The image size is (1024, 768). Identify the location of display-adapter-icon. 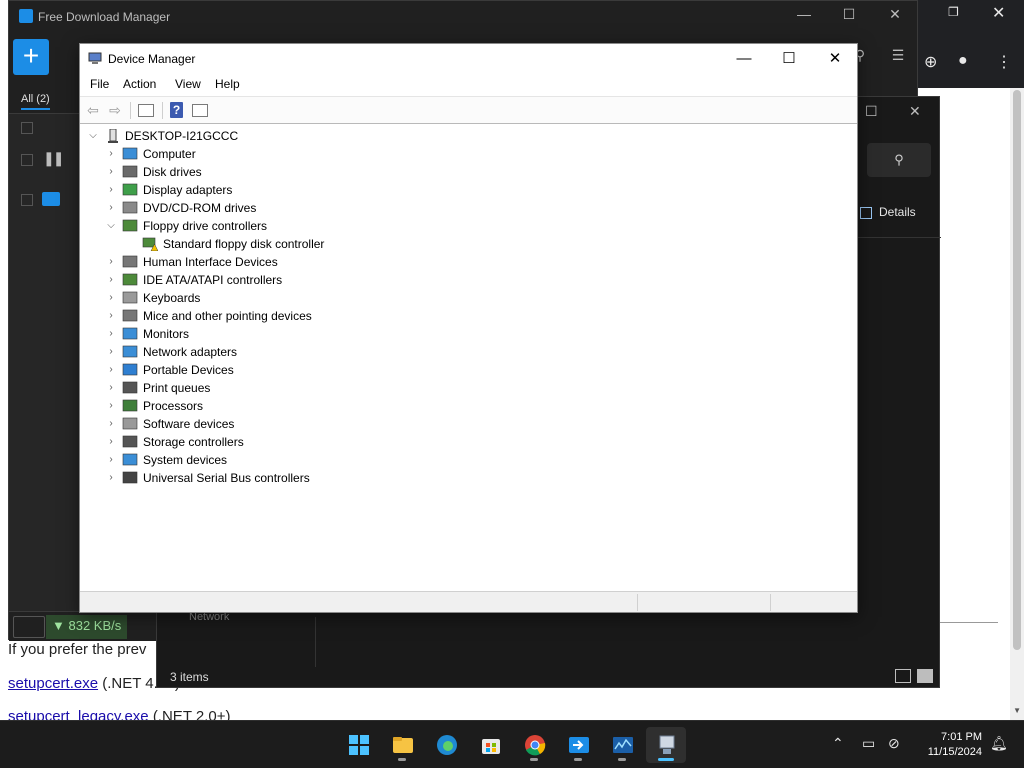
(130, 189).